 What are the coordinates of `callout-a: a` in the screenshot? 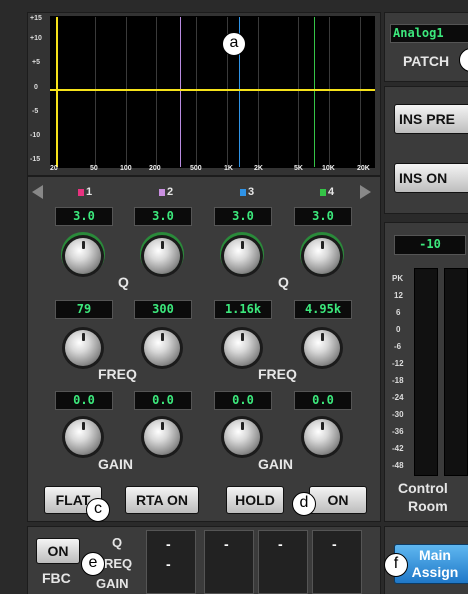 It's located at (234, 44).